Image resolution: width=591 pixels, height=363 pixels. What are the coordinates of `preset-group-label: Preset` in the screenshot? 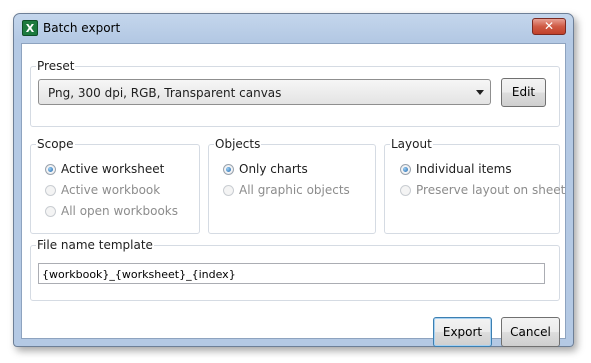 It's located at (56, 66).